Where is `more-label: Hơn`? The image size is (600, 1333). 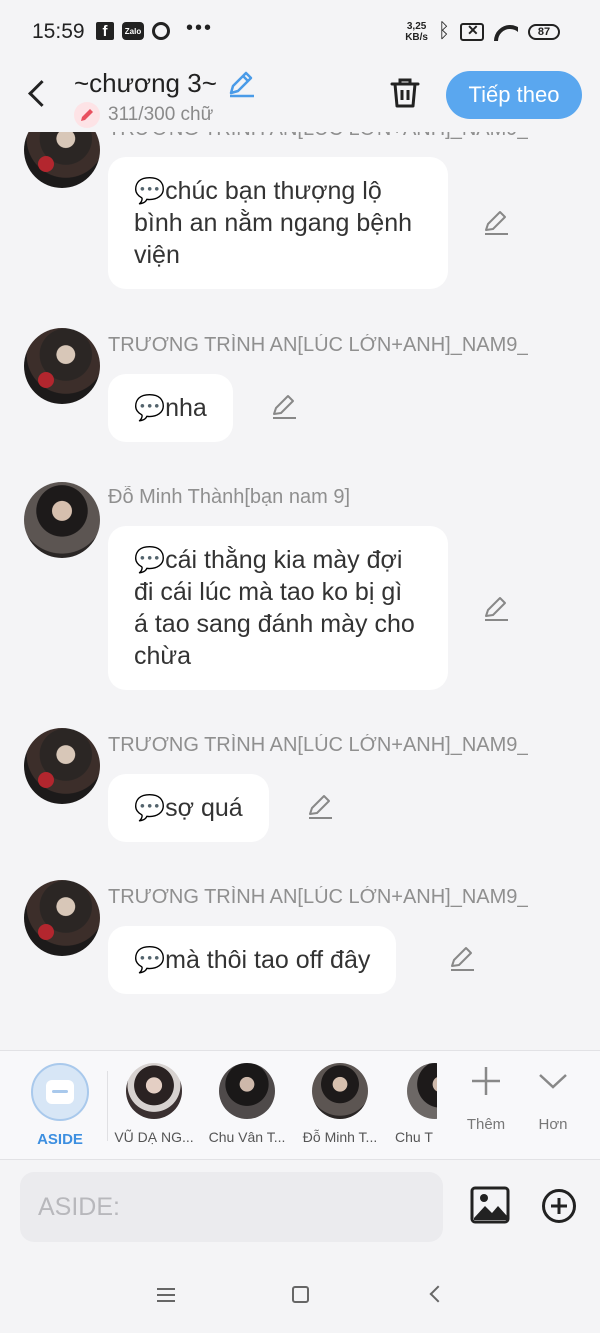 more-label: Hơn is located at coordinates (553, 1124).